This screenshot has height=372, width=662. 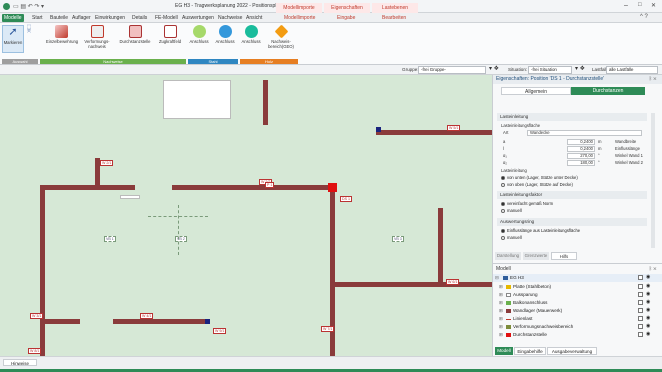 What do you see at coordinates (59, 18) in the screenshot?
I see `tab-bauteile: Bauteile` at bounding box center [59, 18].